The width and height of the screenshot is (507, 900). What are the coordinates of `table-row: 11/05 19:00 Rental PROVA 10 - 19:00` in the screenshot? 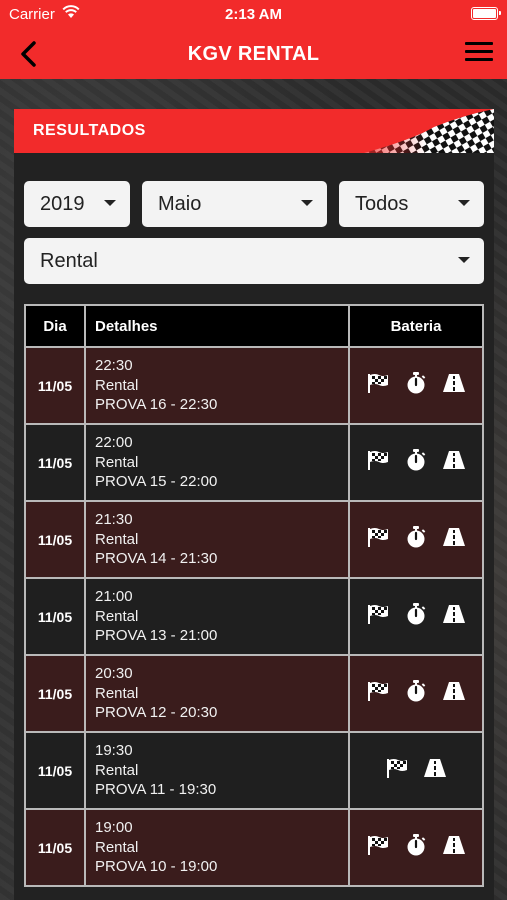 It's located at (254, 847).